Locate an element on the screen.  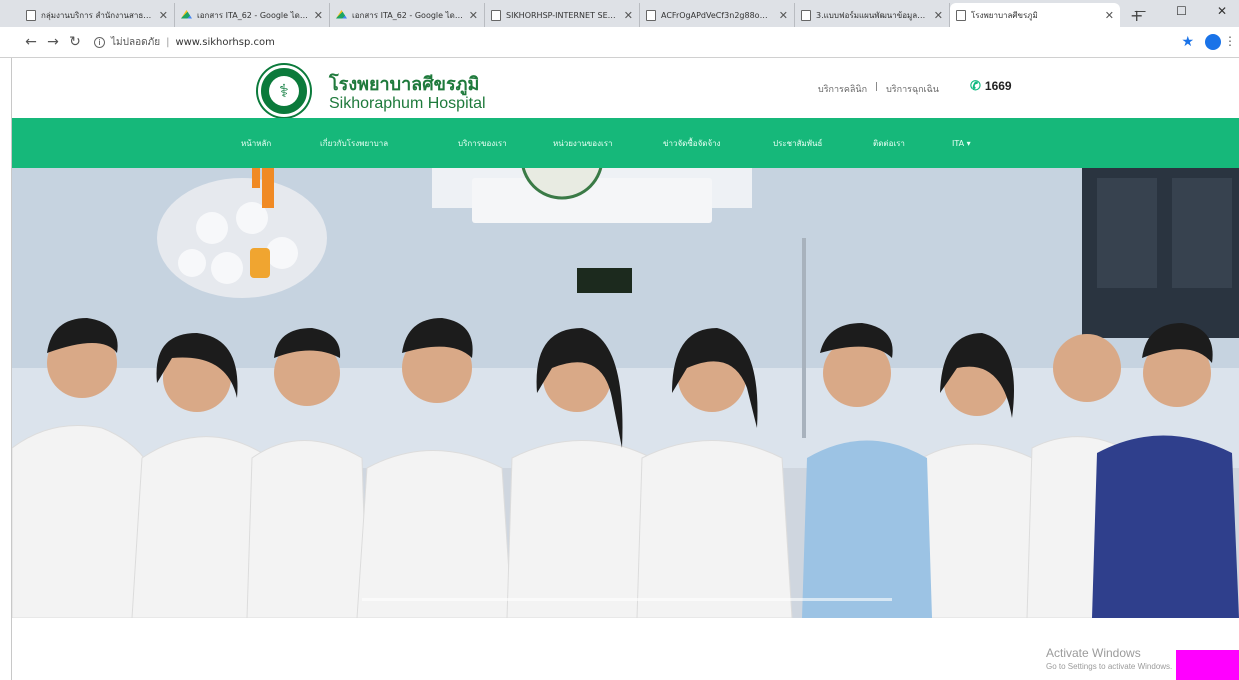
omnibox: i ไม่ปลอดภัย | www.sikhorhsp.com is located at coordinates (184, 42).